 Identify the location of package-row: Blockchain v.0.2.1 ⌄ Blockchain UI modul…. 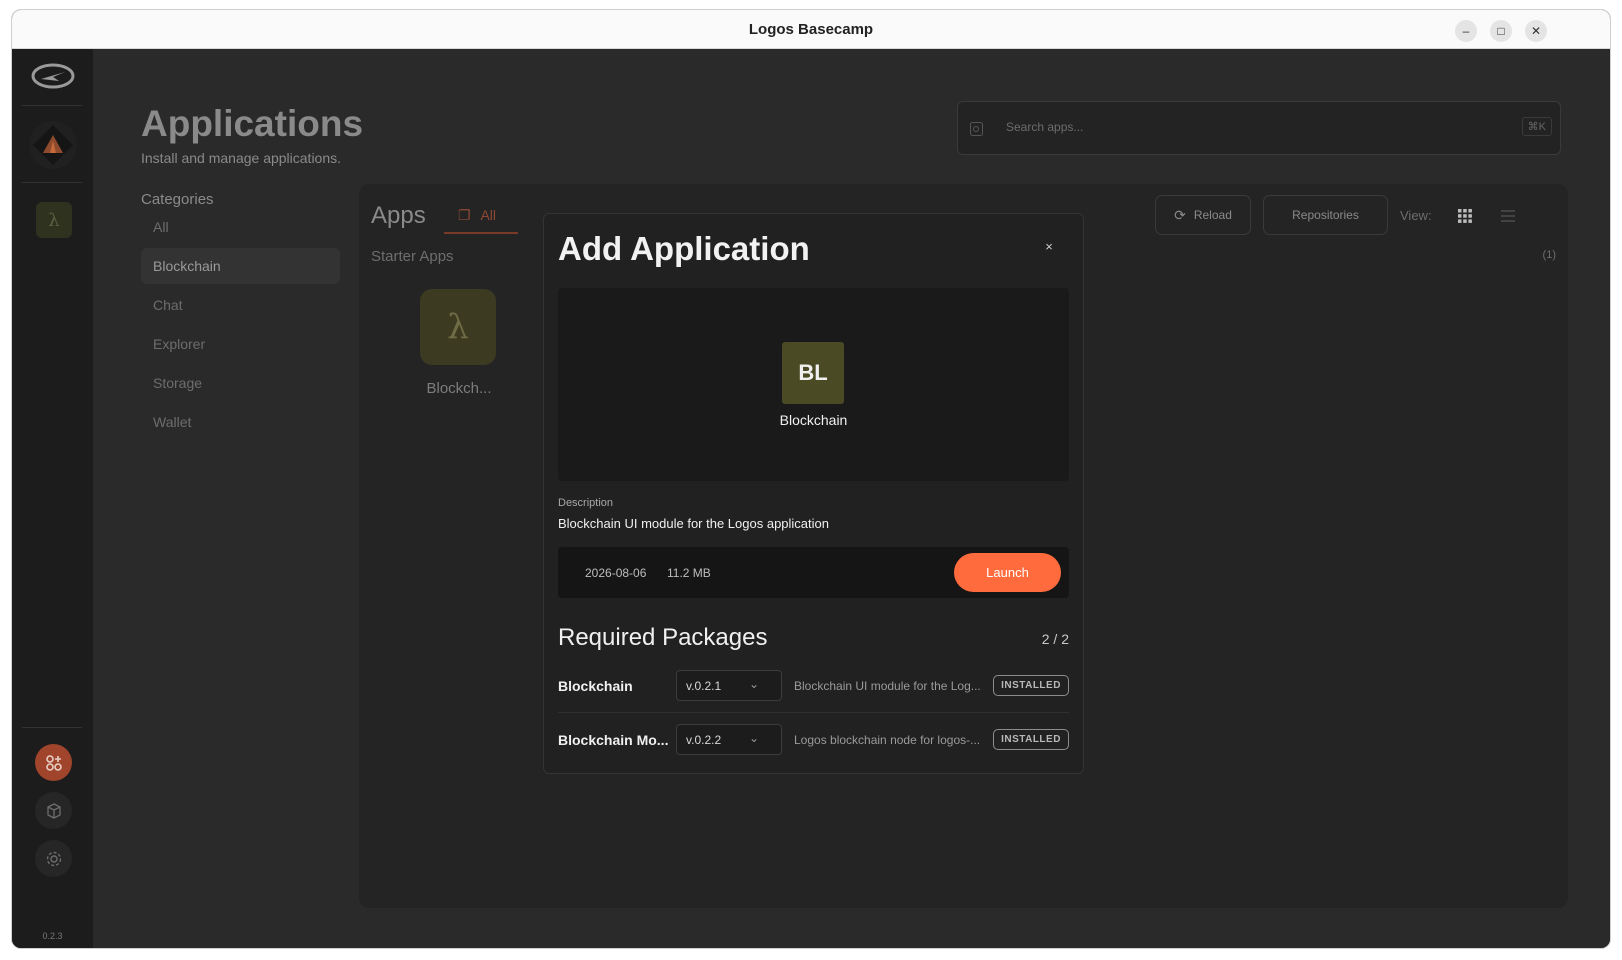
(813, 686).